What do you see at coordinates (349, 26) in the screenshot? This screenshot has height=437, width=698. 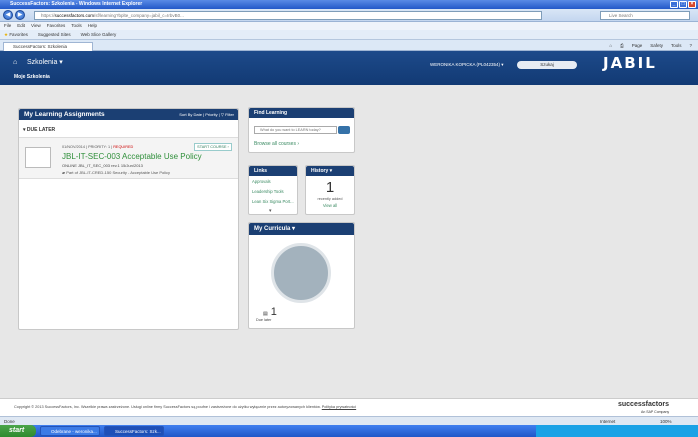 I see `menu-bar: File Edit View Favorites Tools Help` at bounding box center [349, 26].